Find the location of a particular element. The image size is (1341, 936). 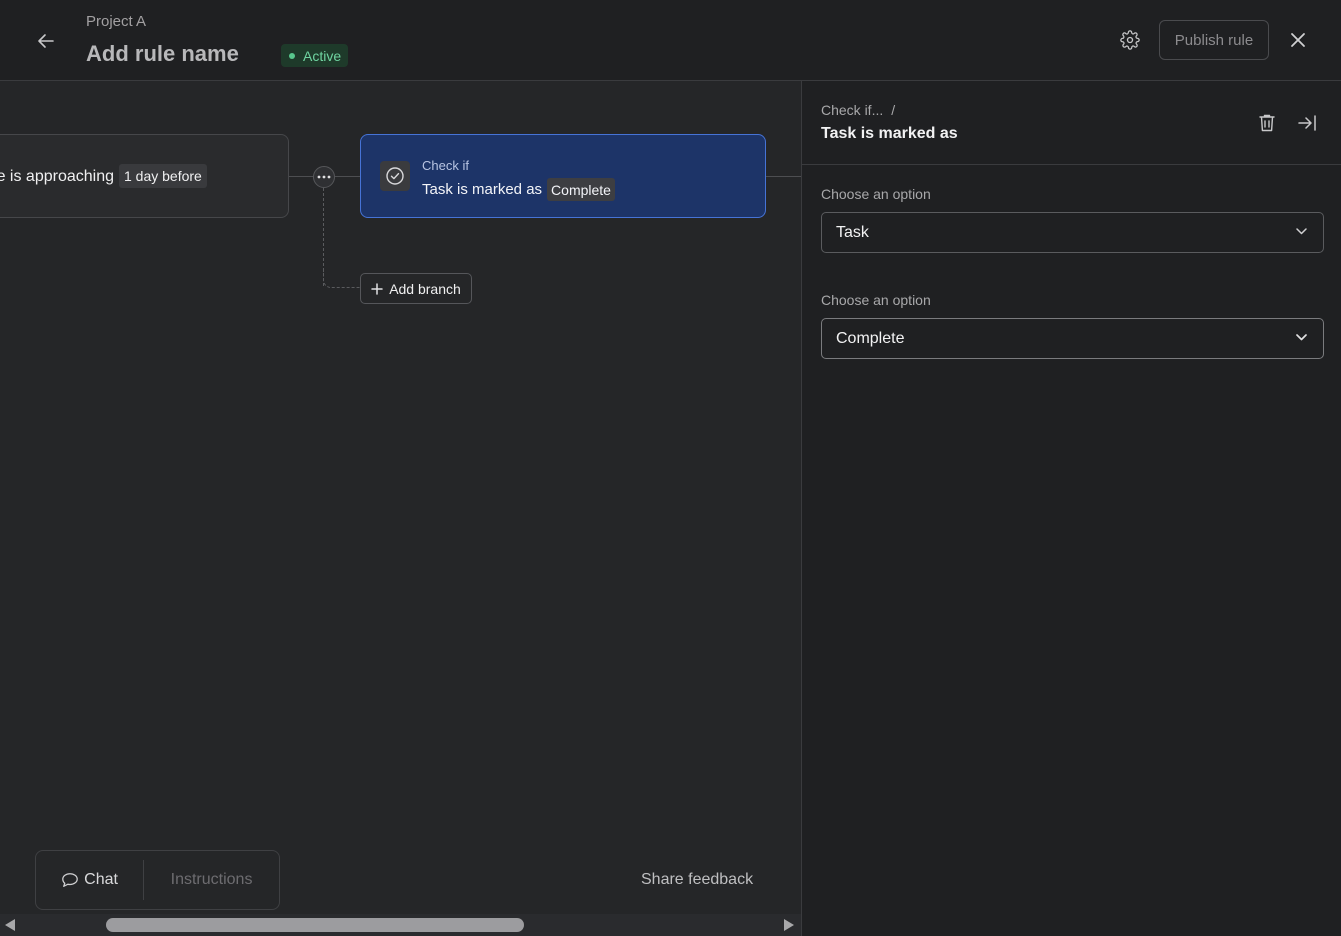

arrow-right-to-line-icon is located at coordinates (1307, 123).